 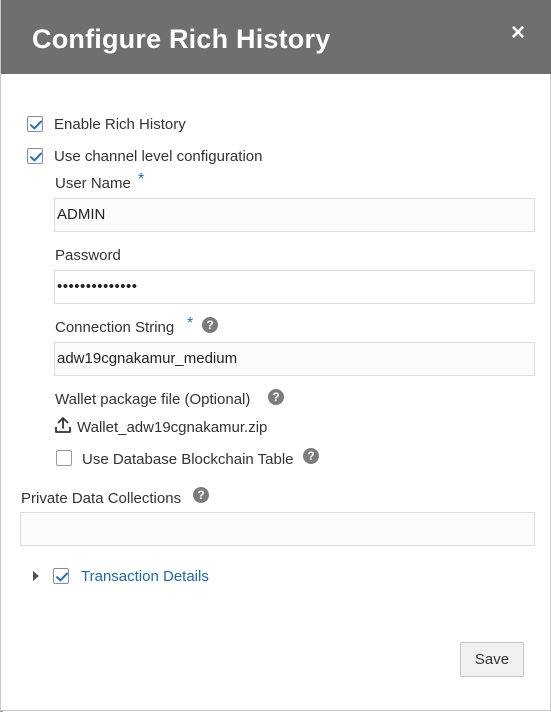 I want to click on enable-rich-history-label: Enable Rich History, so click(x=120, y=124).